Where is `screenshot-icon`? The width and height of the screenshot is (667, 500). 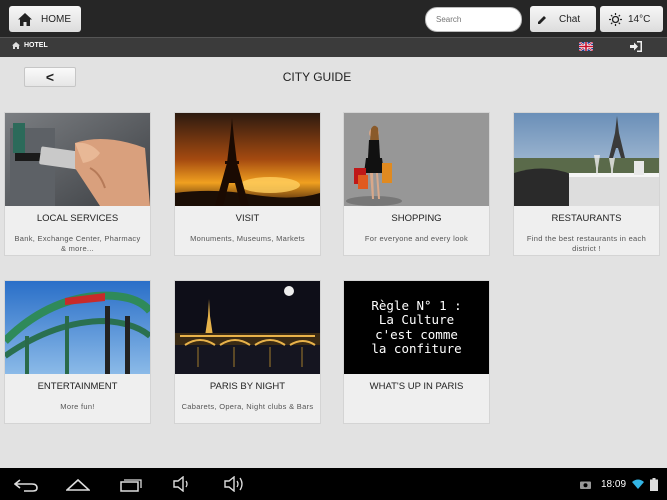 screenshot-icon is located at coordinates (585, 485).